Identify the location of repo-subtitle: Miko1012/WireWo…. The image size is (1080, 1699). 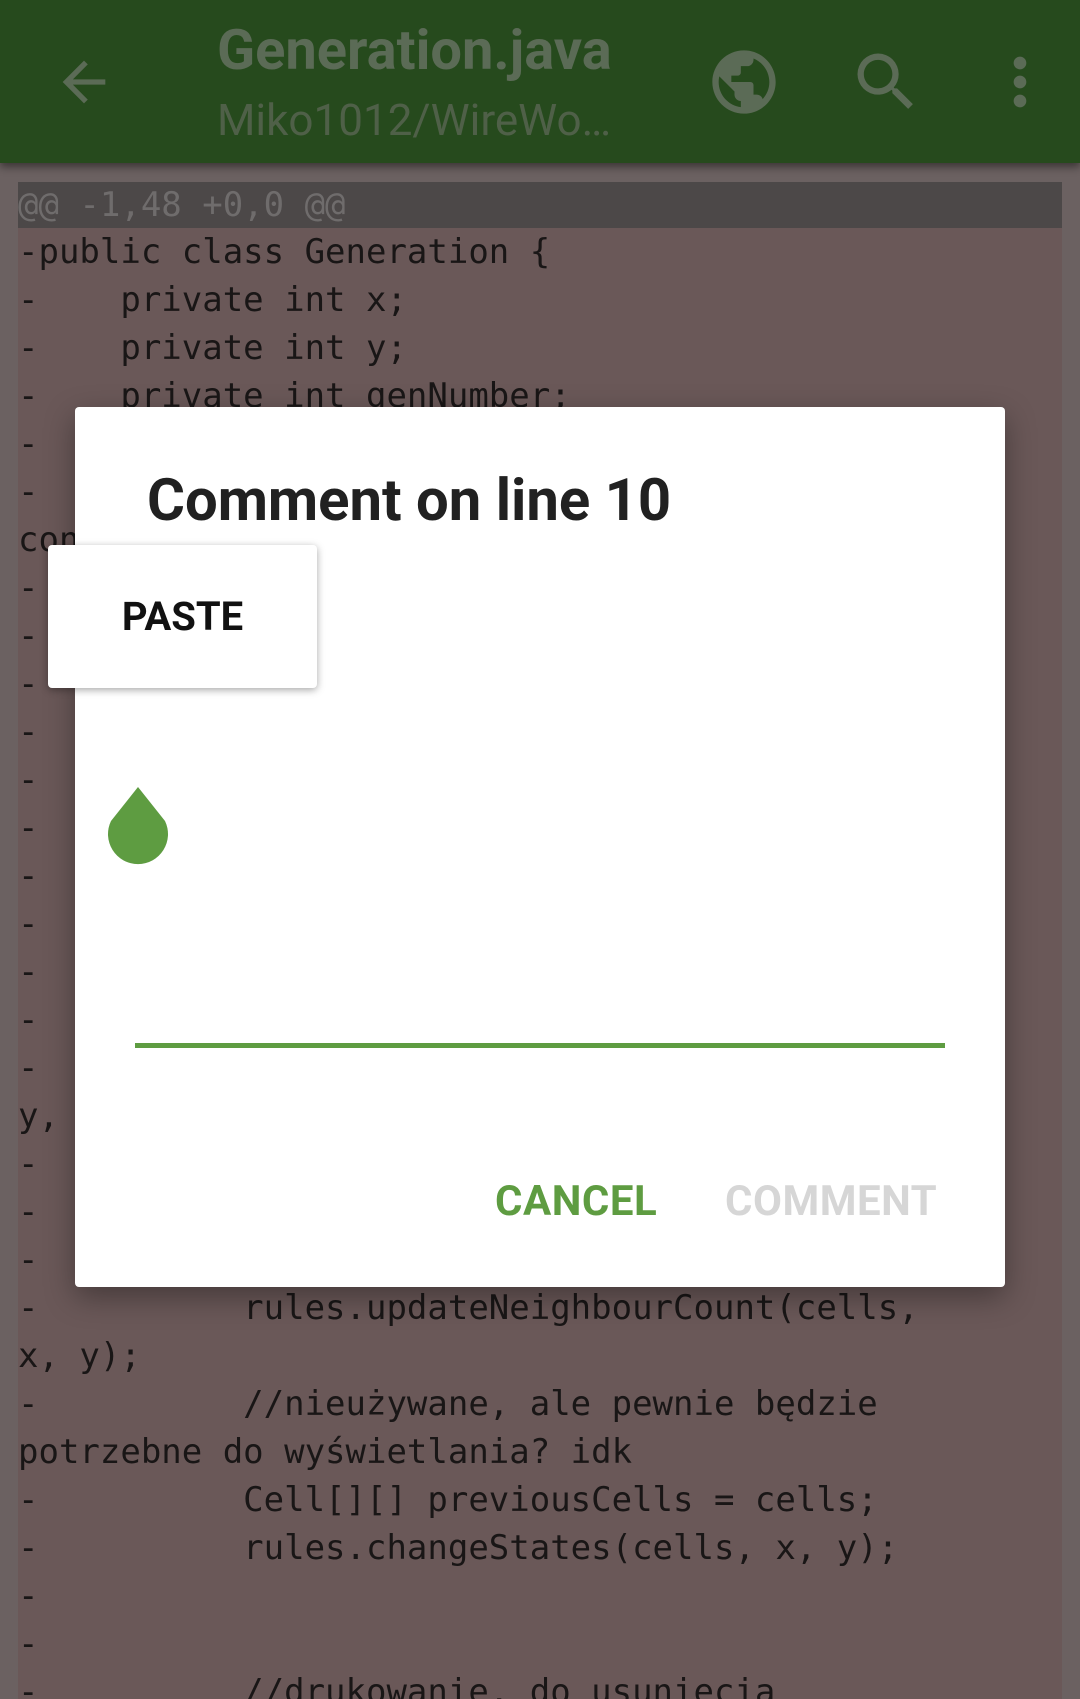
(414, 120).